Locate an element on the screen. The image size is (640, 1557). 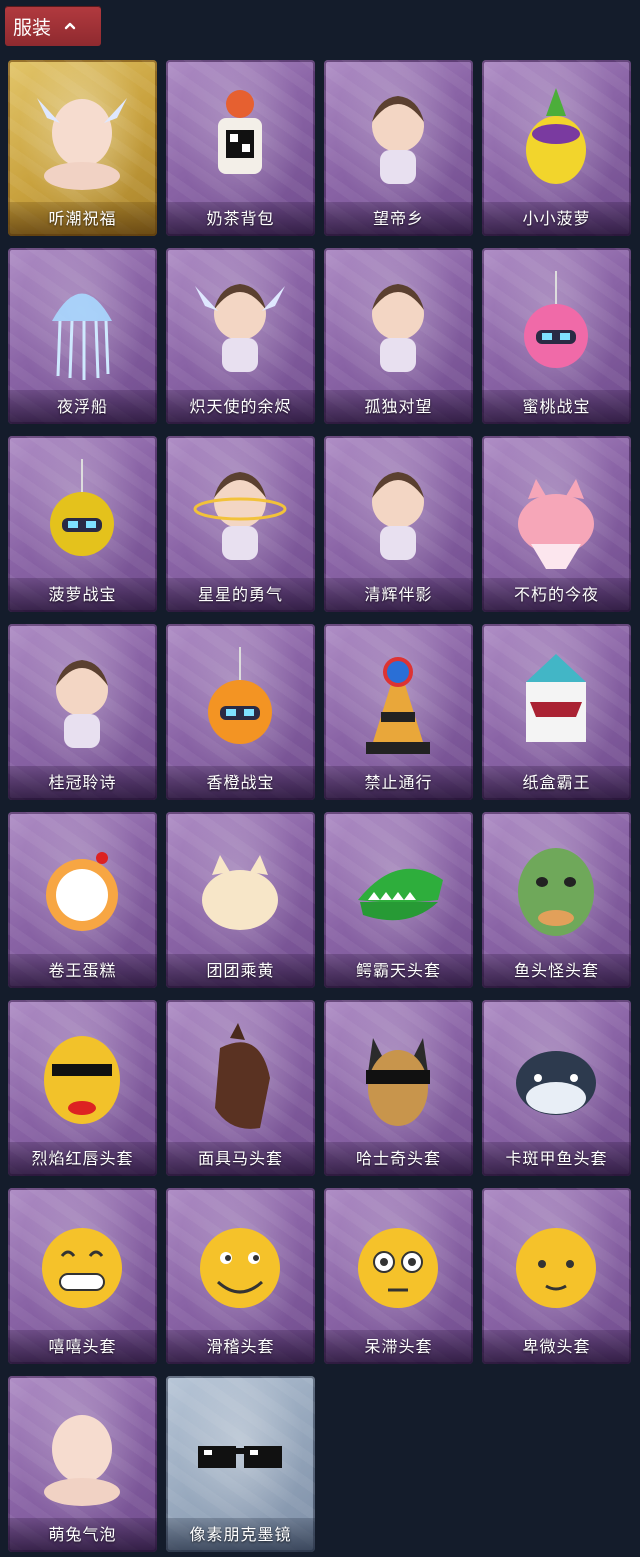
costume-card-label: 鱼头怪头套 is located at coordinates (556, 971).